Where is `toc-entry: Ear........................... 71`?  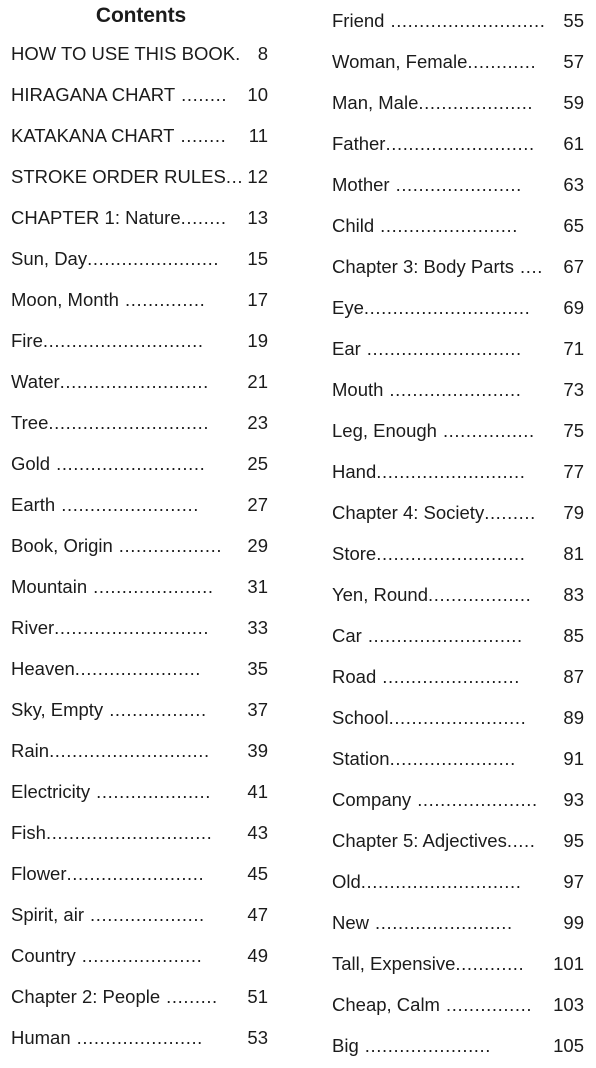
toc-entry: Ear........................... 71 is located at coordinates (458, 348).